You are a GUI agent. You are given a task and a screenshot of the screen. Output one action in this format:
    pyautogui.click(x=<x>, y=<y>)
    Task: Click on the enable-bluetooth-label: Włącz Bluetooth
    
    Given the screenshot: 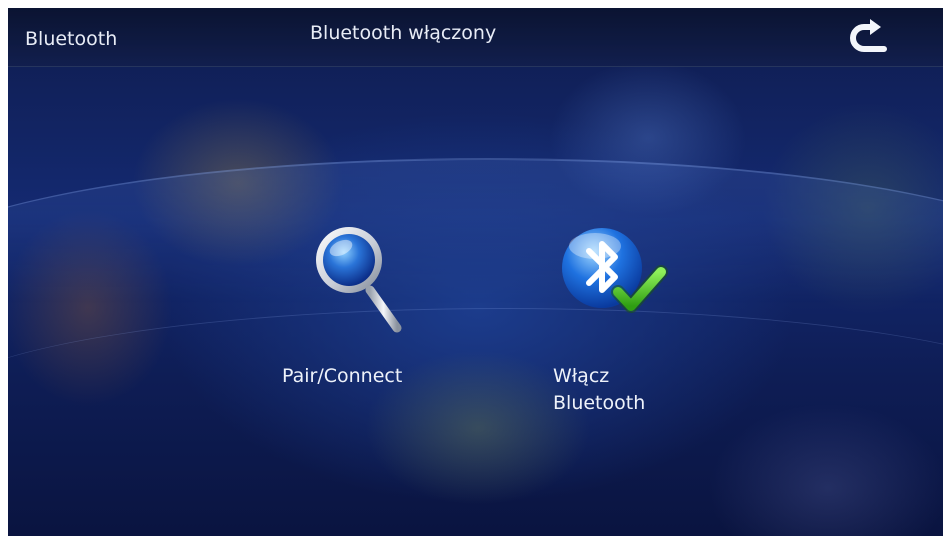 What is the action you would take?
    pyautogui.click(x=623, y=390)
    